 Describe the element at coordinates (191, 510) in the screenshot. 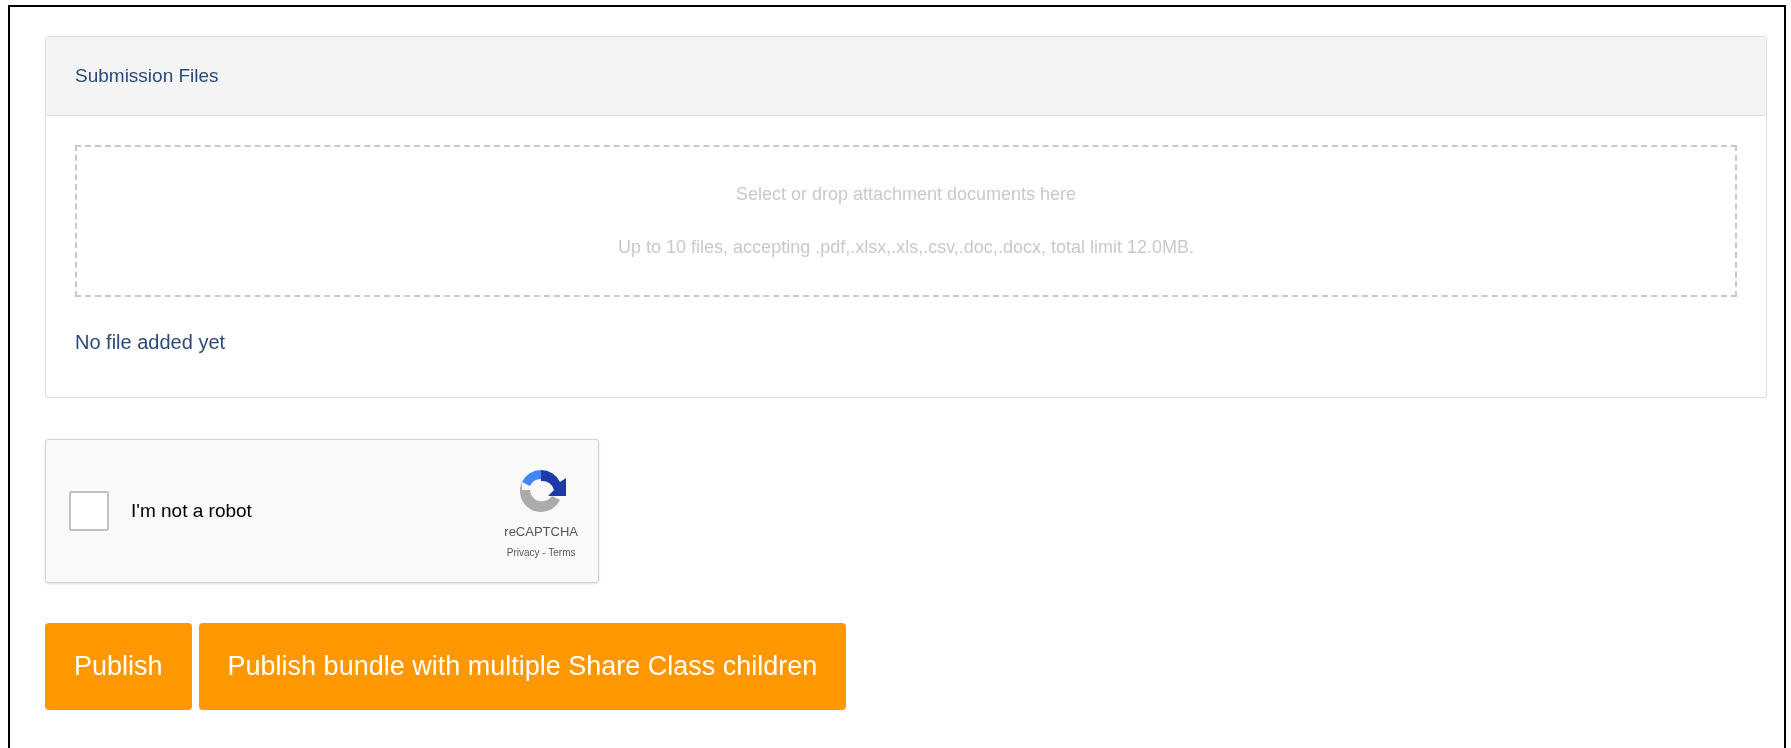

I see `captcha-label: I'm not a robot` at that location.